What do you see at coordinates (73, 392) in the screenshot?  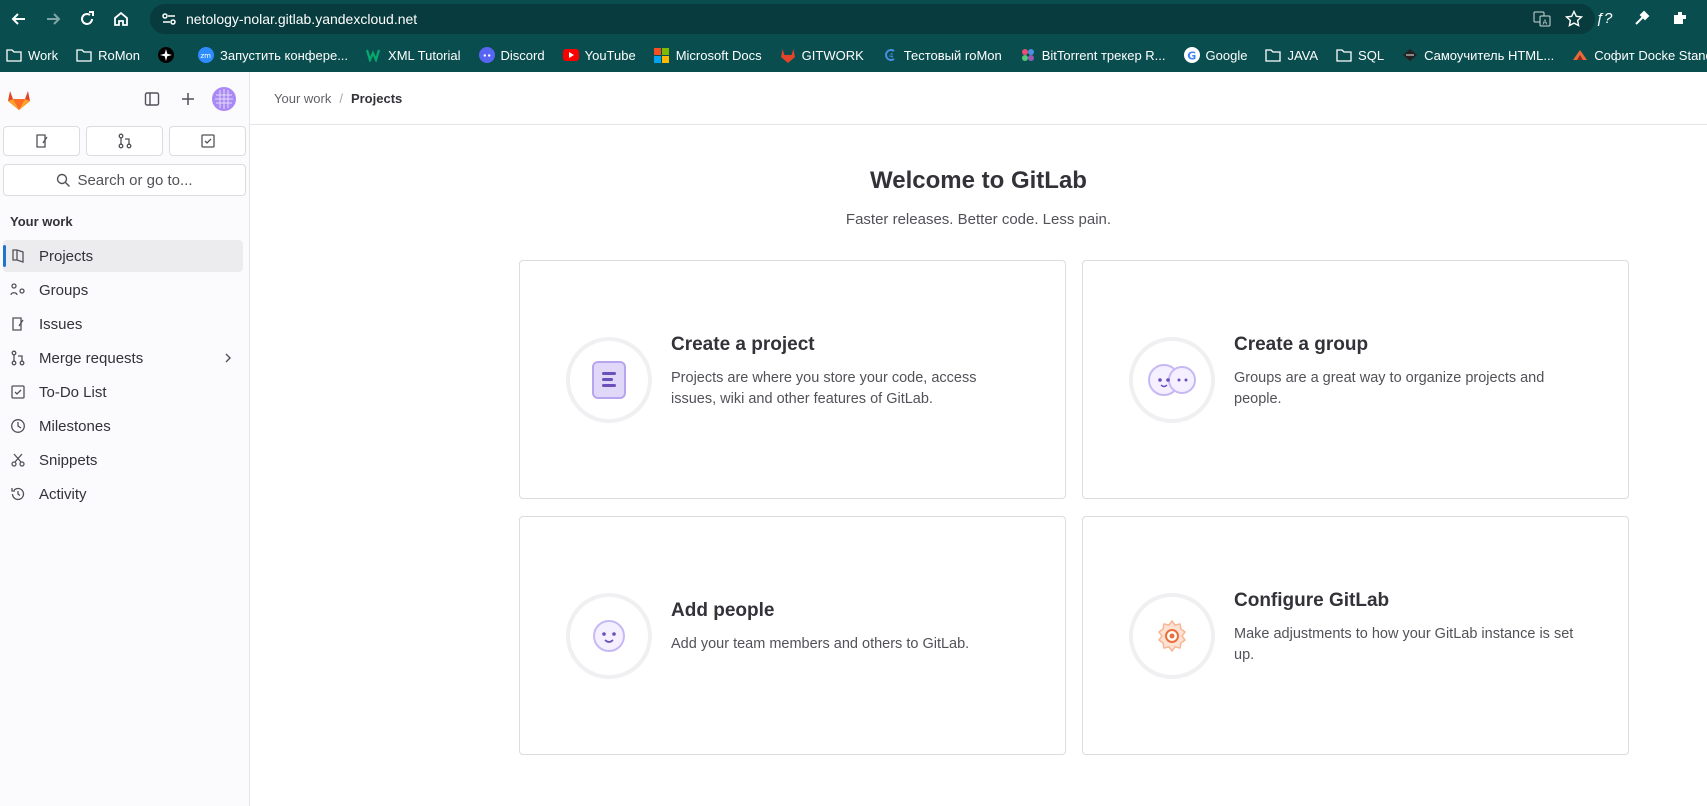 I see `sidebar-item-label: To-Do List` at bounding box center [73, 392].